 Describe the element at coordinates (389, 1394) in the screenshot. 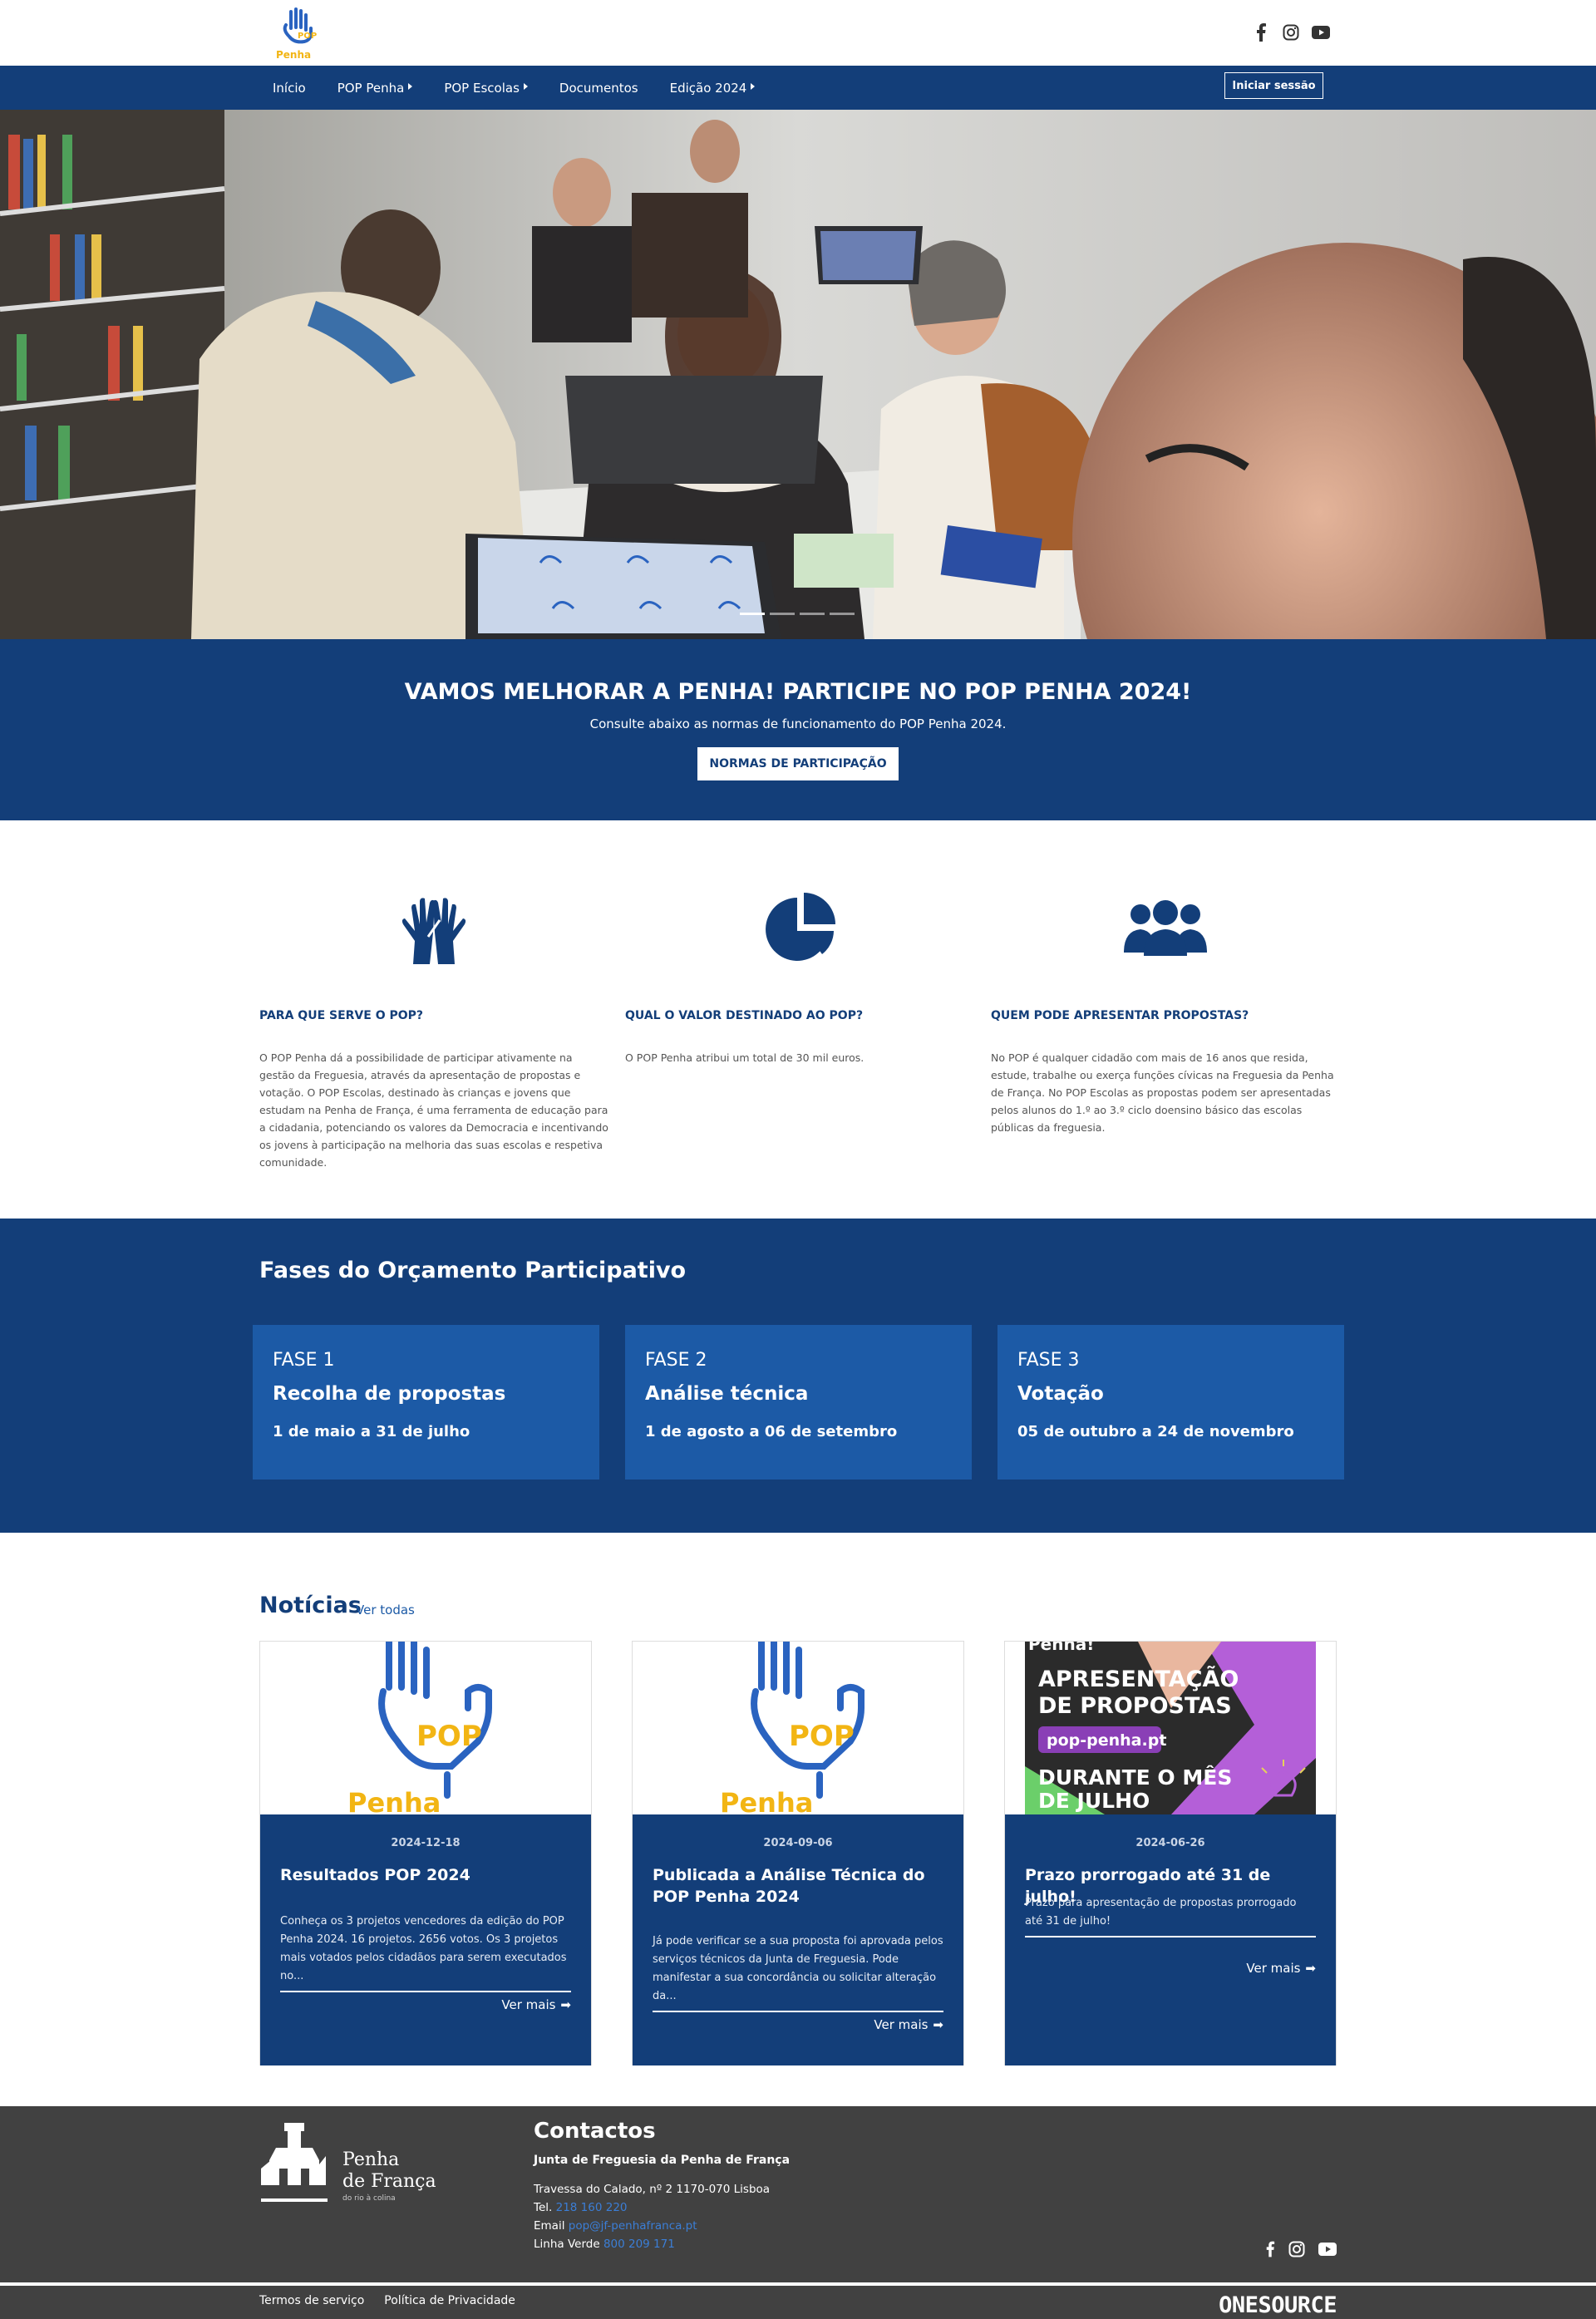

I see `phase-name: Recolha de propostas` at that location.